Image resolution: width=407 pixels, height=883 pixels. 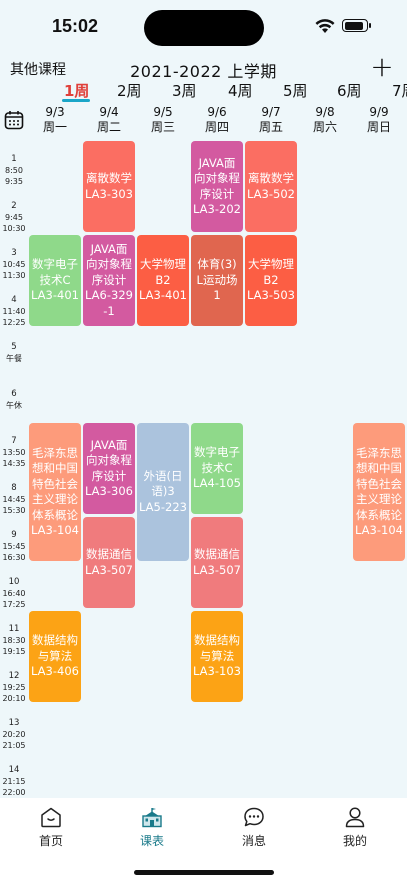 I want to click on course-name: 毛泽东思想和中国特色社会主义理论体系概论, so click(x=379, y=483).